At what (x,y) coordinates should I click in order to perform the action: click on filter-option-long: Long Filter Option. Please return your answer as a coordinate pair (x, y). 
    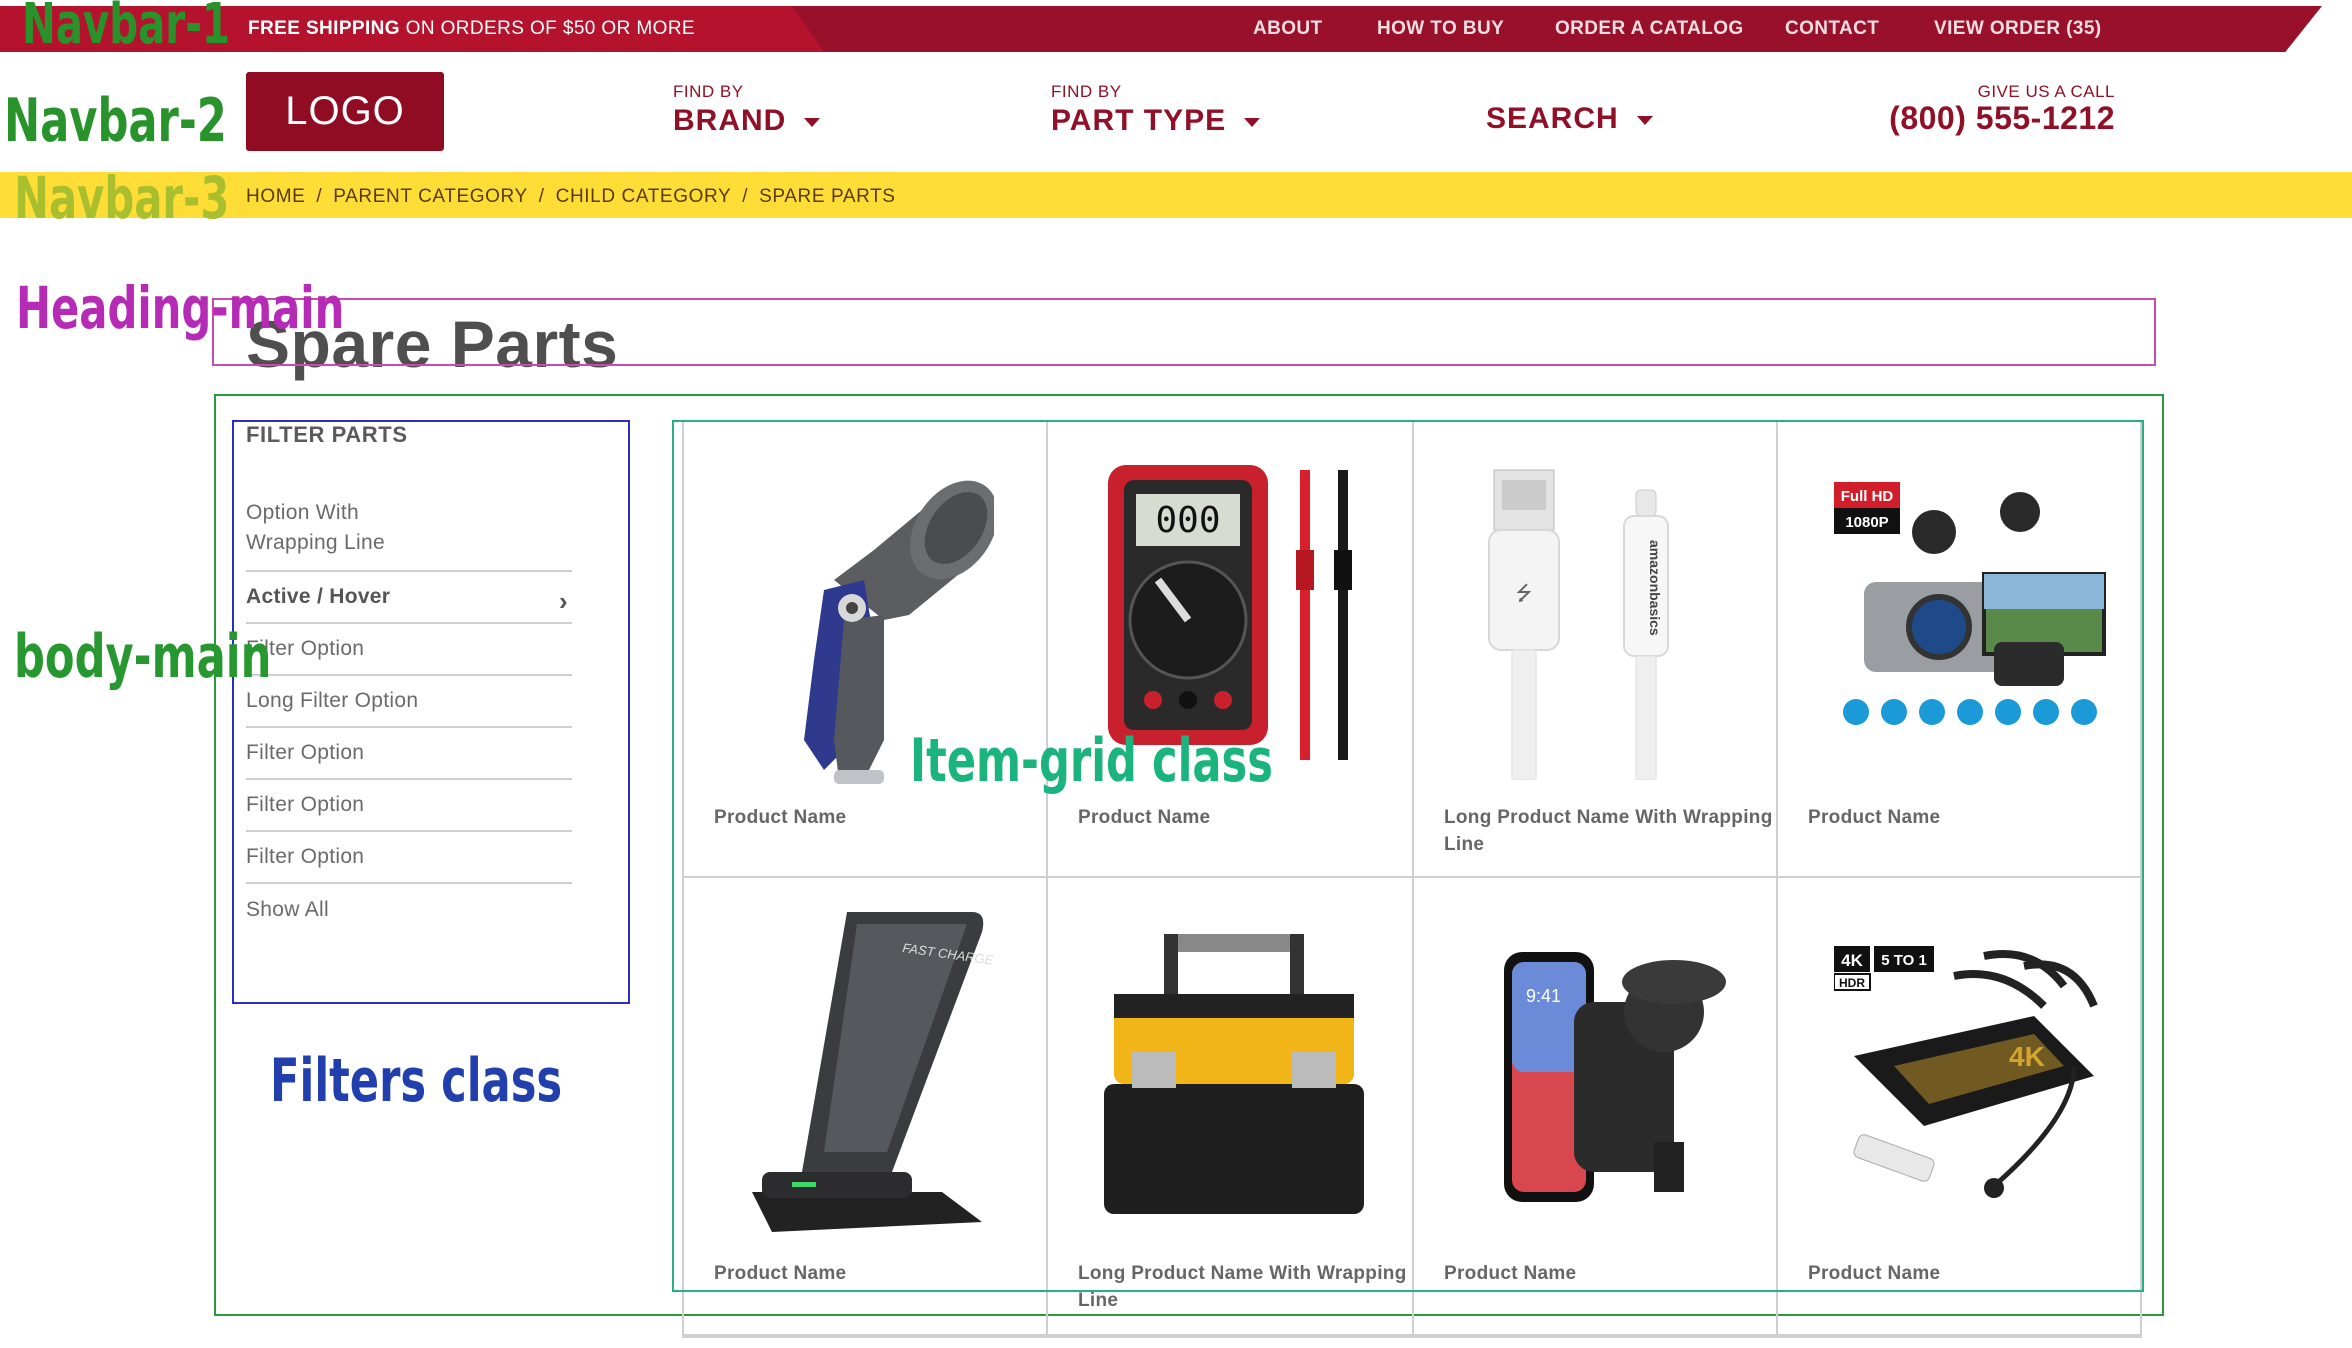
    Looking at the image, I should click on (409, 702).